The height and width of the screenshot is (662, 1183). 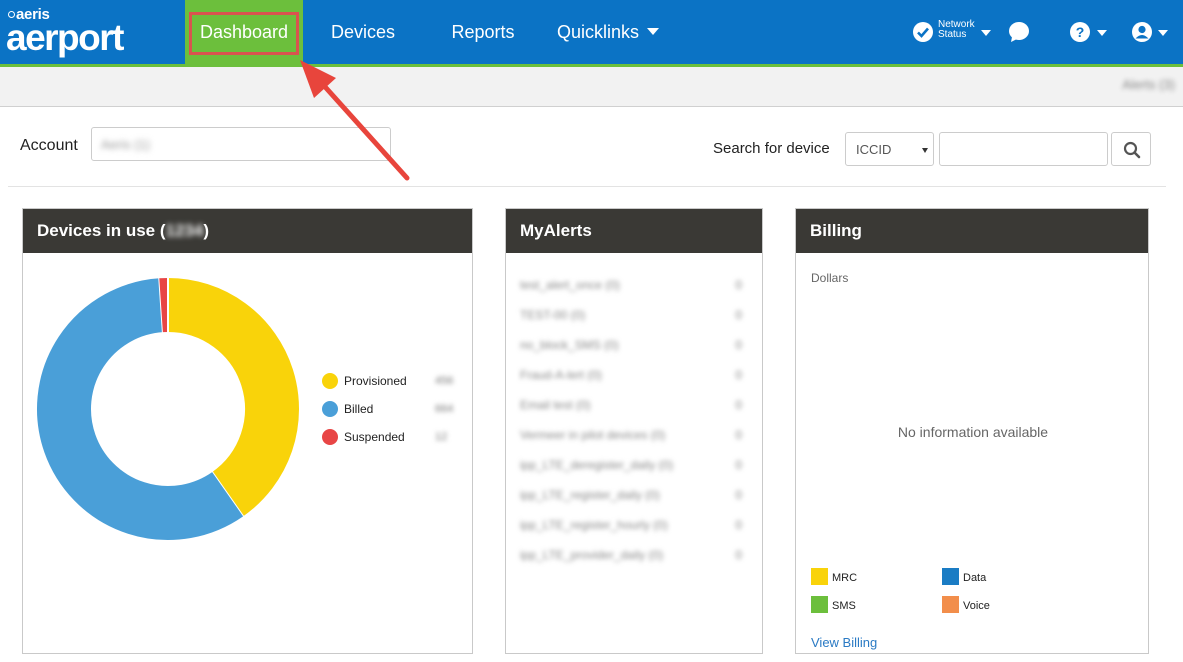 What do you see at coordinates (363, 32) in the screenshot?
I see `nav-devices: Devices` at bounding box center [363, 32].